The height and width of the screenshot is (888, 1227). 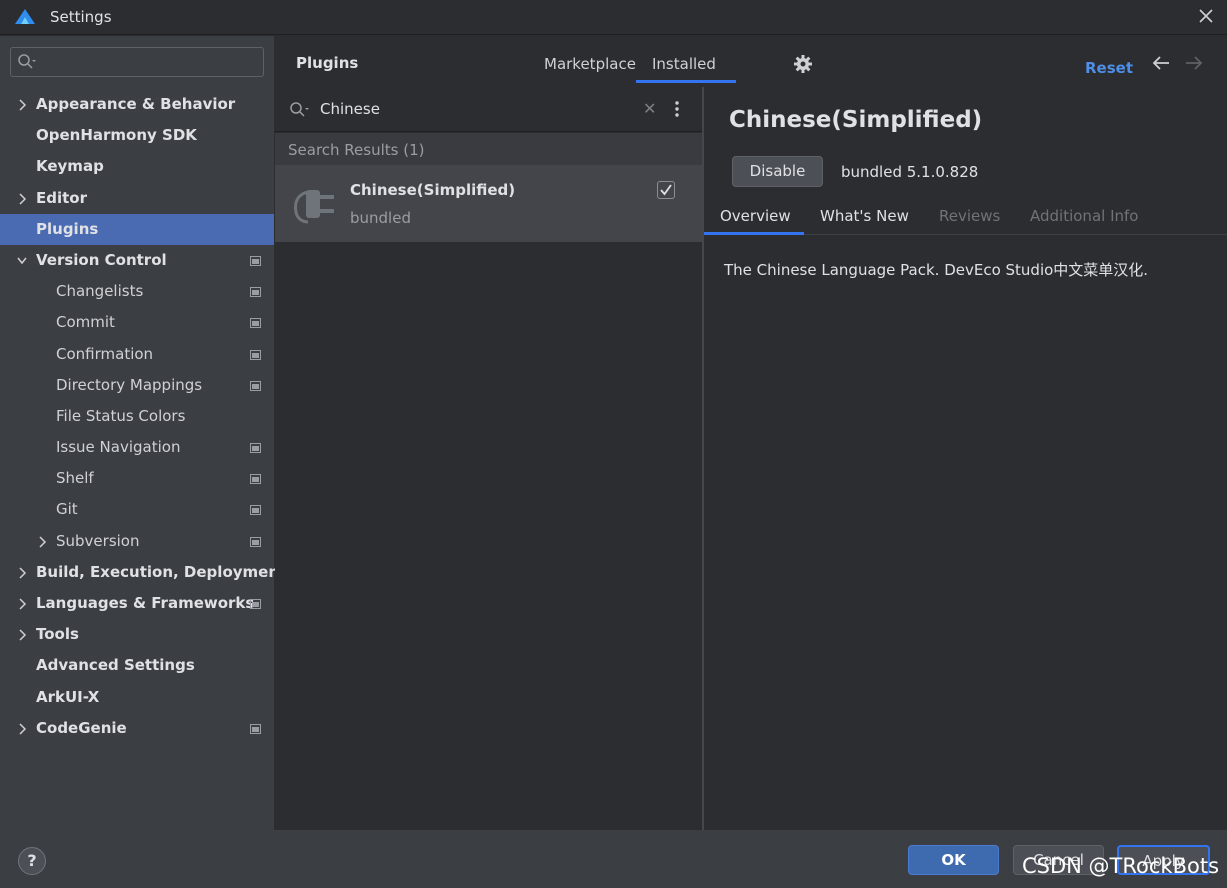 What do you see at coordinates (118, 447) in the screenshot?
I see `sidebar-item-label: Issue Navigation` at bounding box center [118, 447].